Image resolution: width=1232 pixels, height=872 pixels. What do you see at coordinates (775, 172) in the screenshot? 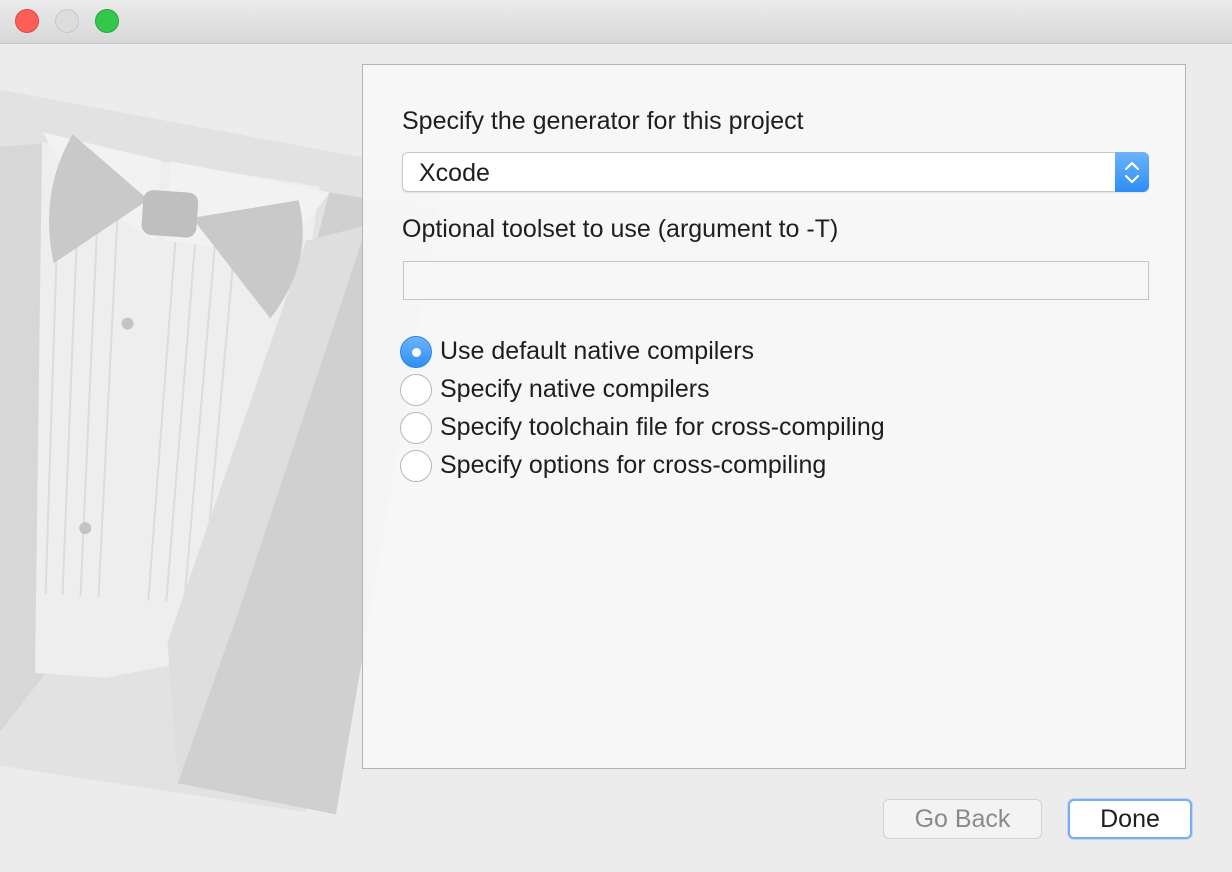
I see `generator-select: Xcode` at bounding box center [775, 172].